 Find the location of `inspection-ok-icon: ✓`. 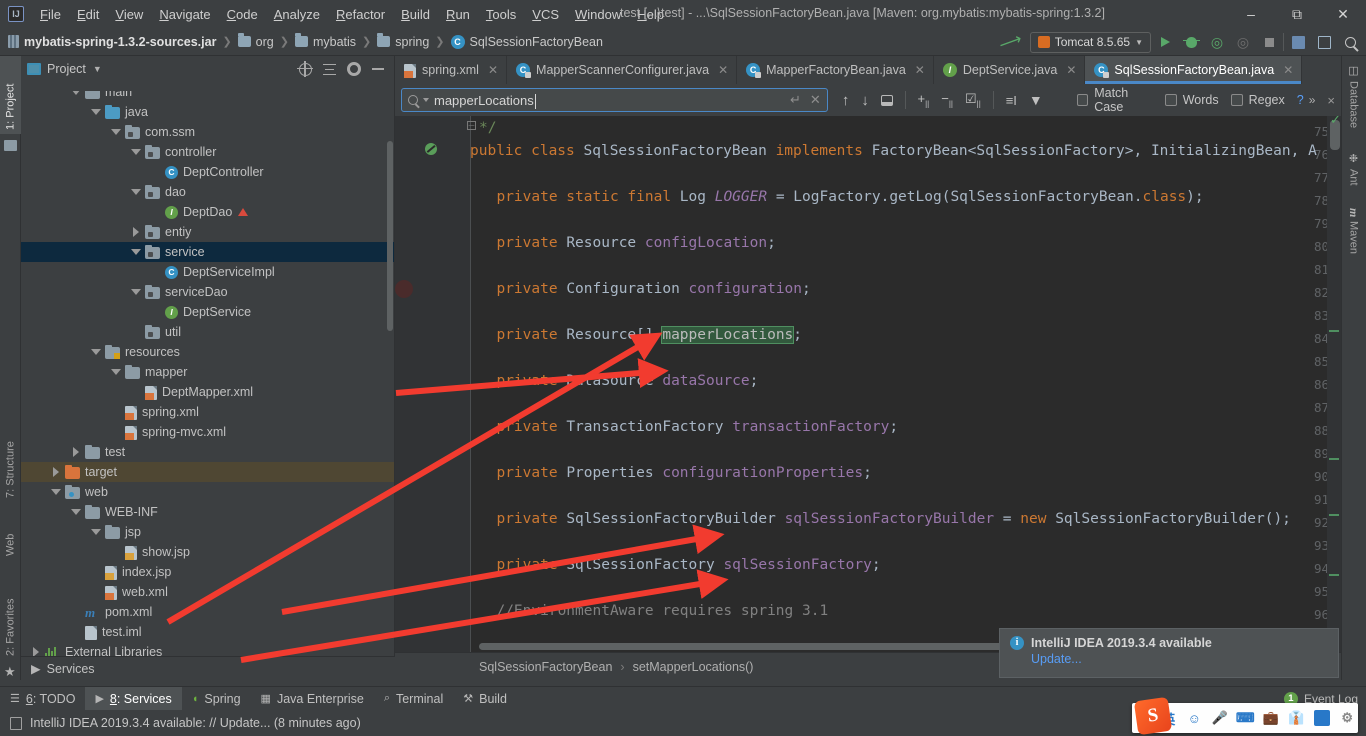

inspection-ok-icon: ✓ is located at coordinates (1335, 120).